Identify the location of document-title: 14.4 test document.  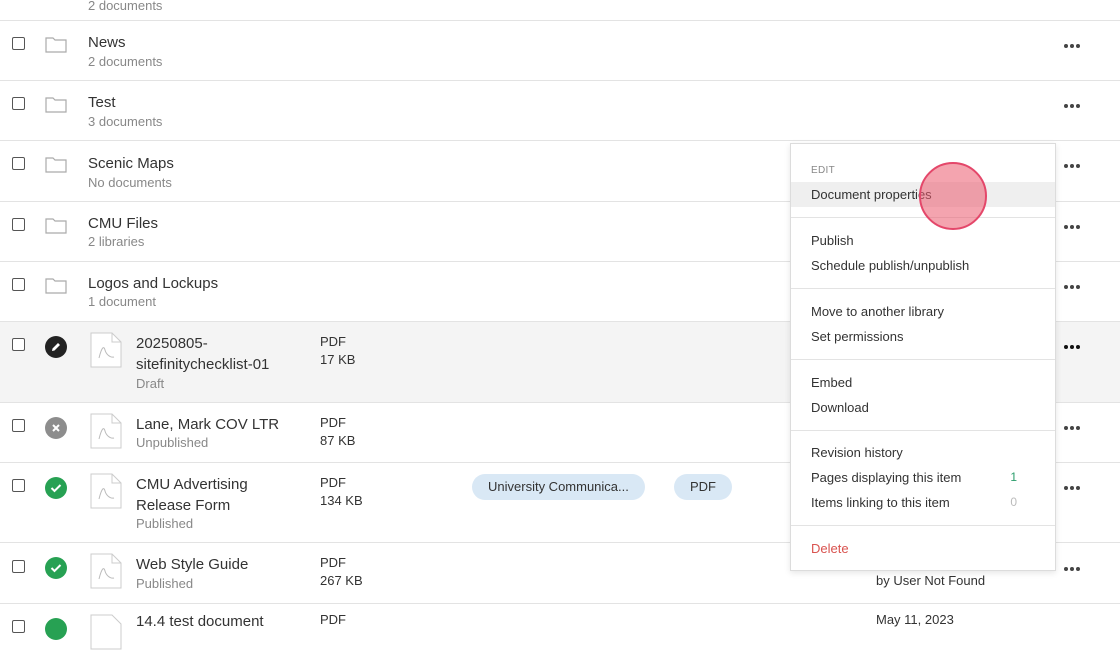
(200, 621).